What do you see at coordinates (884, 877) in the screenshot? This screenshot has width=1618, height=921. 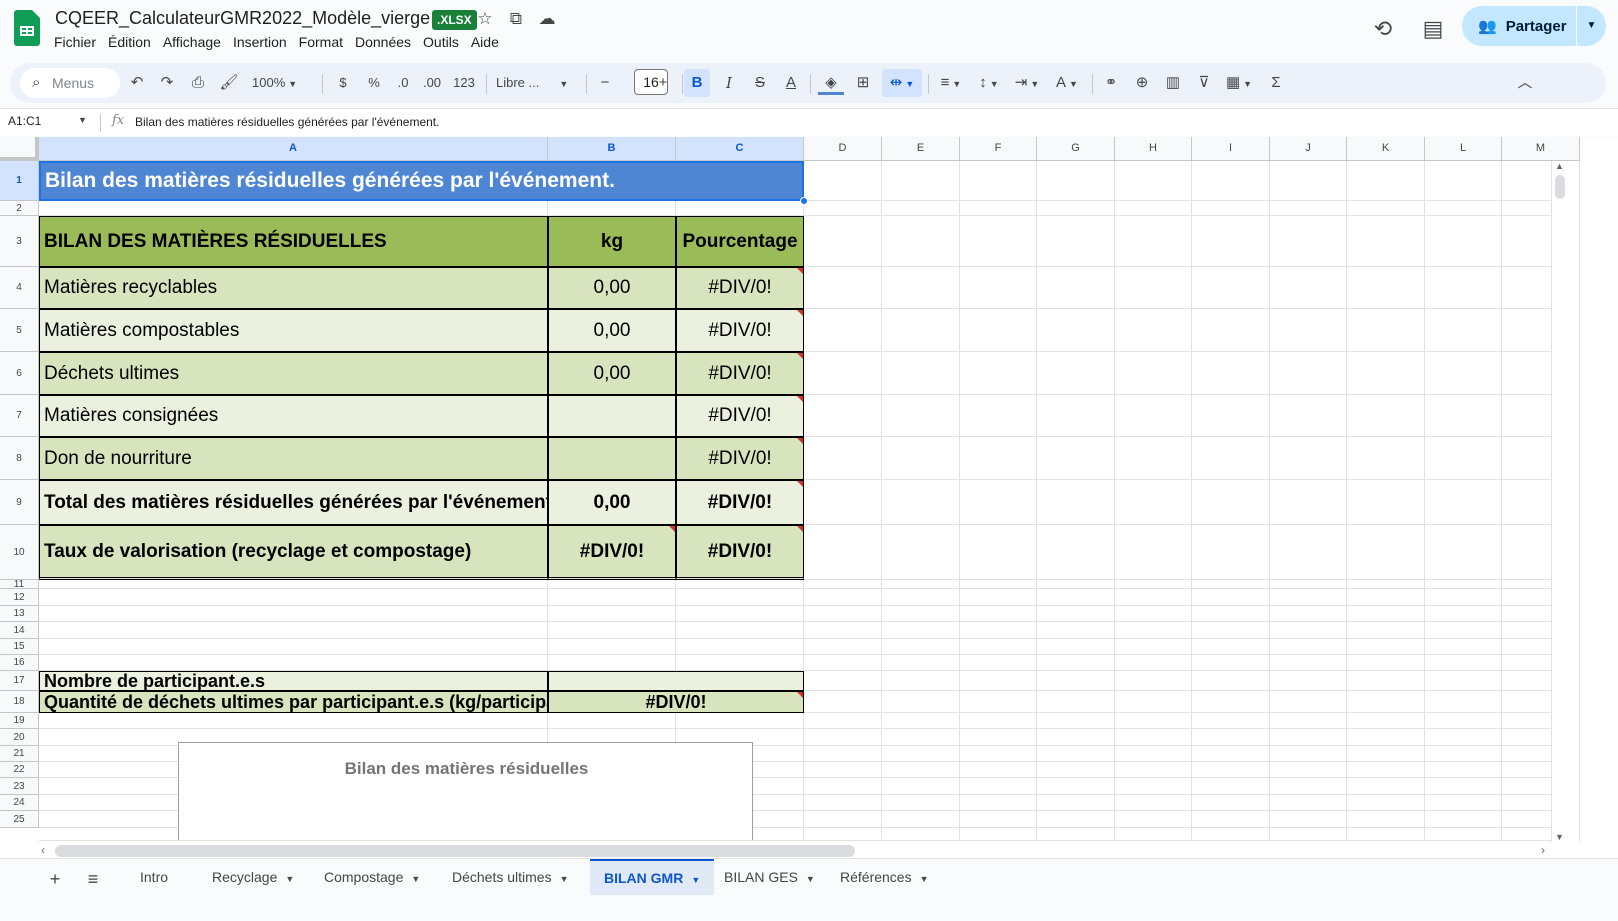 I see `sheet-tab-références: Références ▼` at bounding box center [884, 877].